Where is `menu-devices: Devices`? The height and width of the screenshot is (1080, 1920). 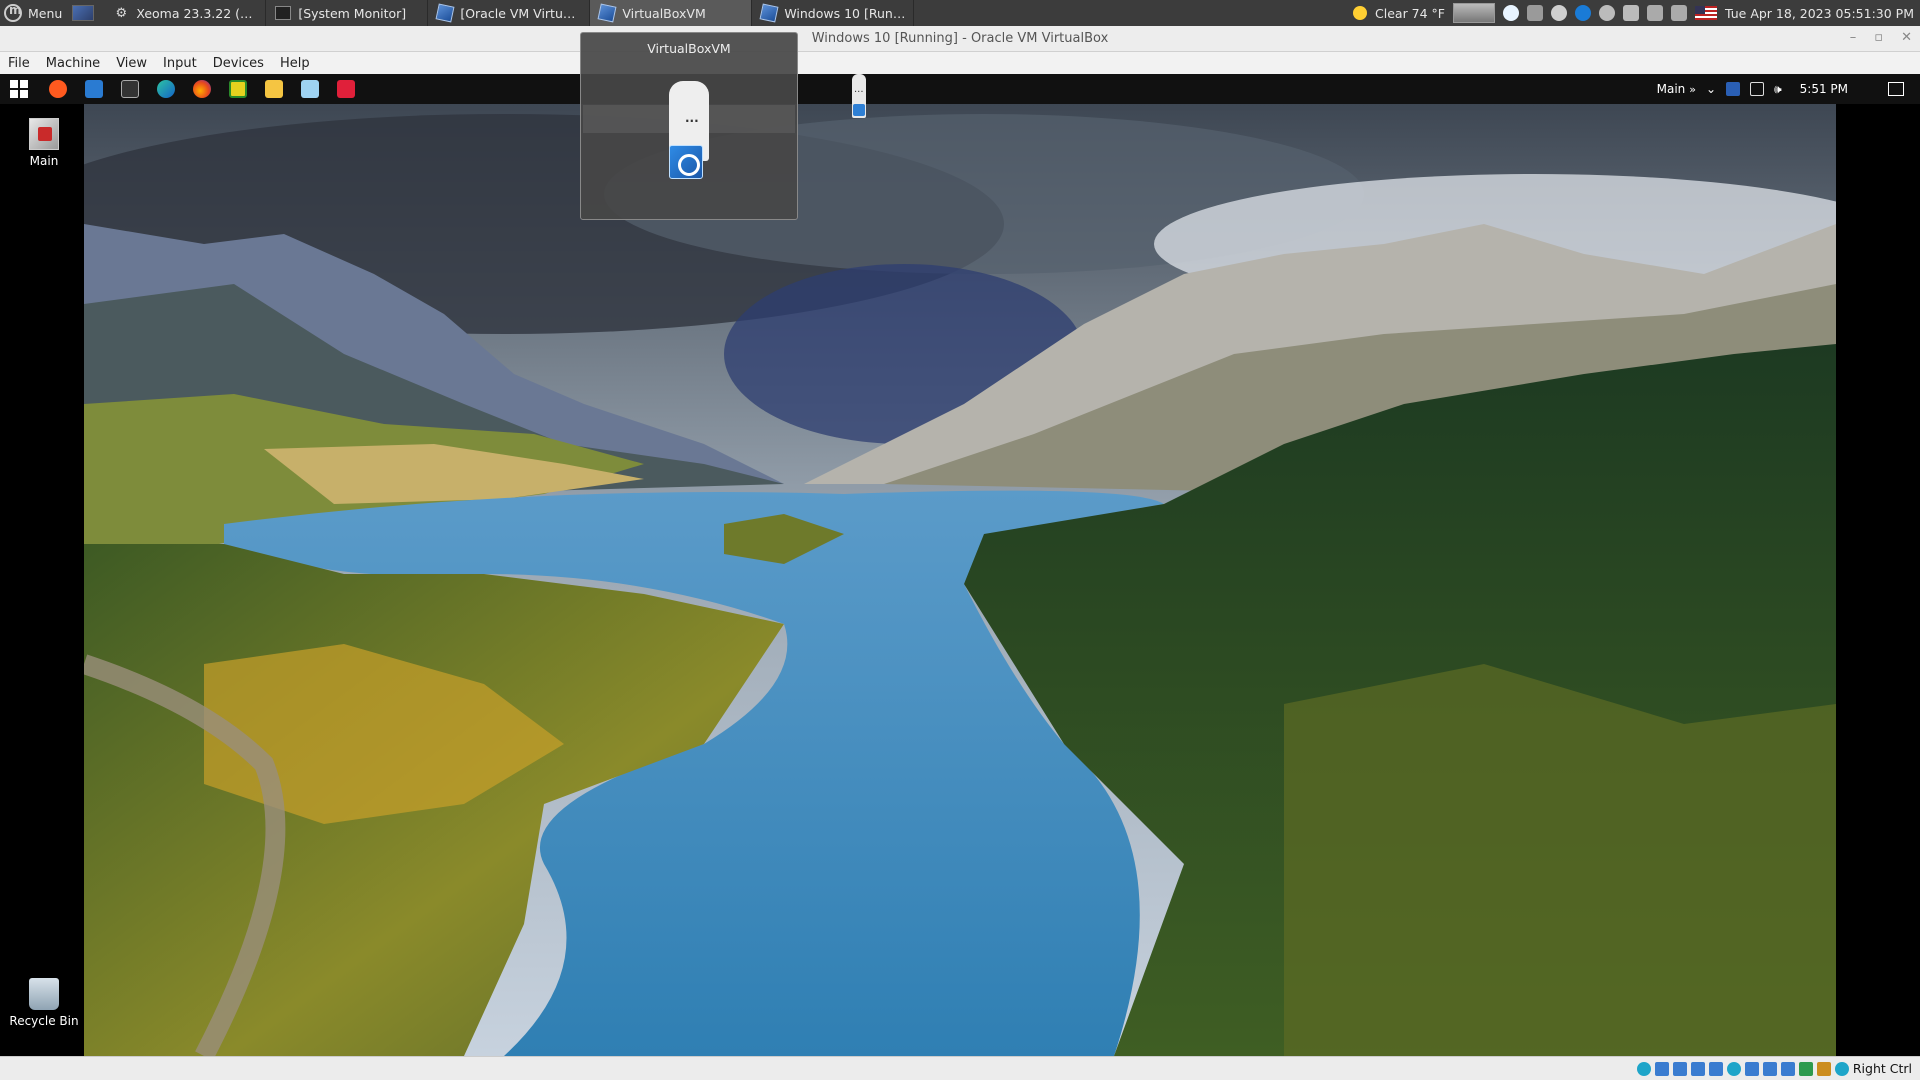 menu-devices: Devices is located at coordinates (238, 63).